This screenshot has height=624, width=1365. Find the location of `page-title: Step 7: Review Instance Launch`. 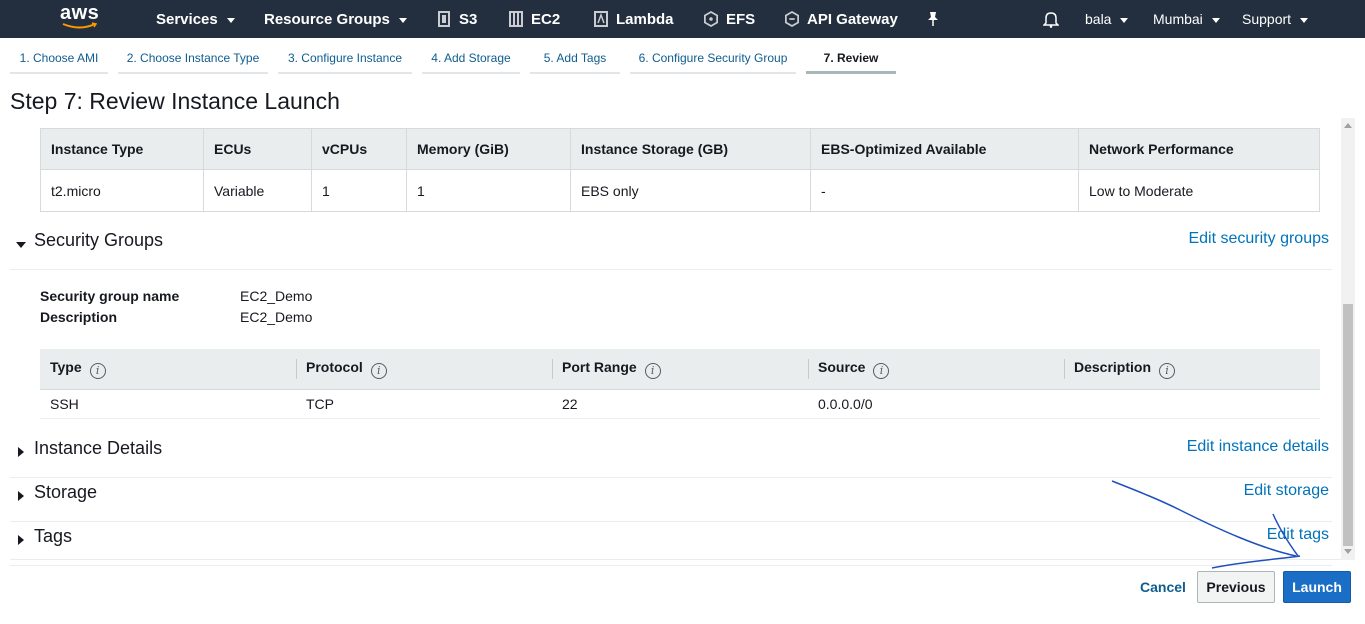

page-title: Step 7: Review Instance Launch is located at coordinates (175, 101).